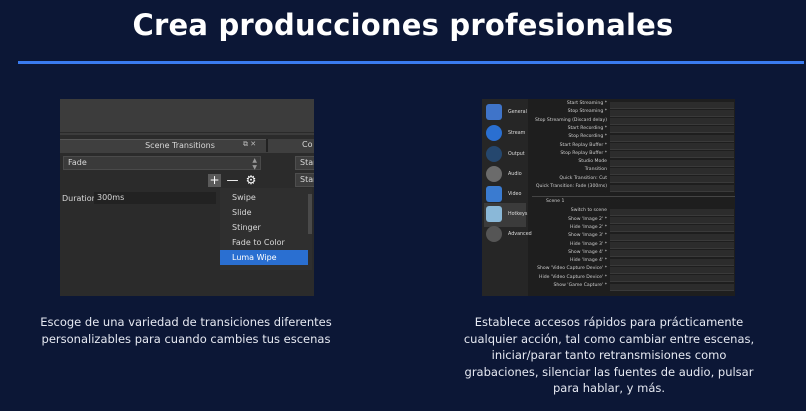  Describe the element at coordinates (583, 153) in the screenshot. I see `hotkey-label: Stop Replay Buffer *` at that location.